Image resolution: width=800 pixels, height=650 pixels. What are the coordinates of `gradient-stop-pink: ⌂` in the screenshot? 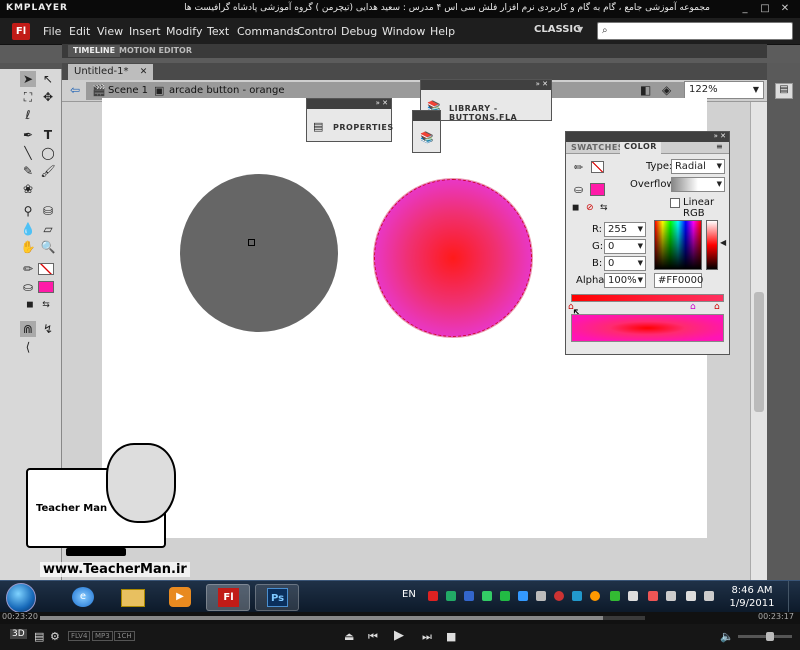 It's located at (693, 307).